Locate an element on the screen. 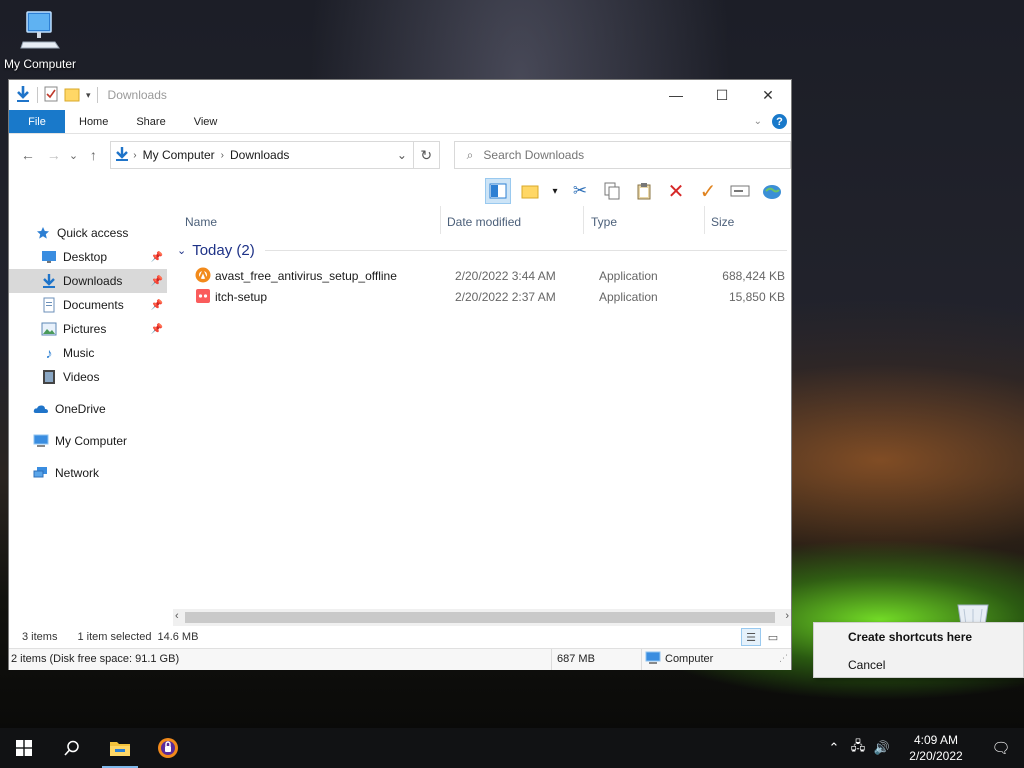  properties-icon is located at coordinates (51, 95).